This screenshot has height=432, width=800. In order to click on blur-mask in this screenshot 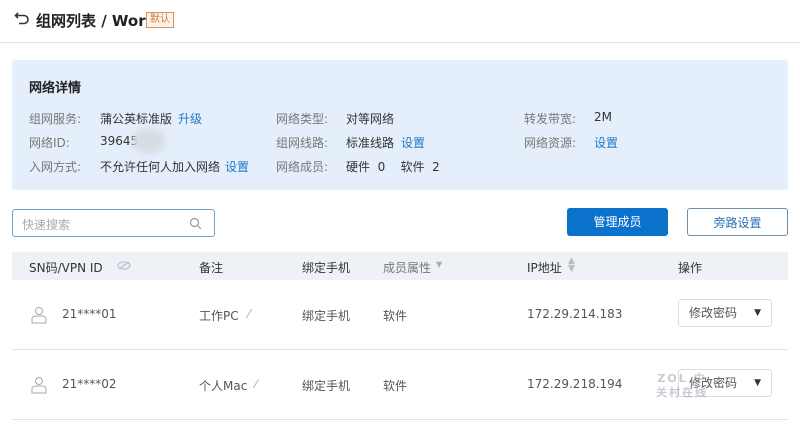, I will do `click(149, 141)`.